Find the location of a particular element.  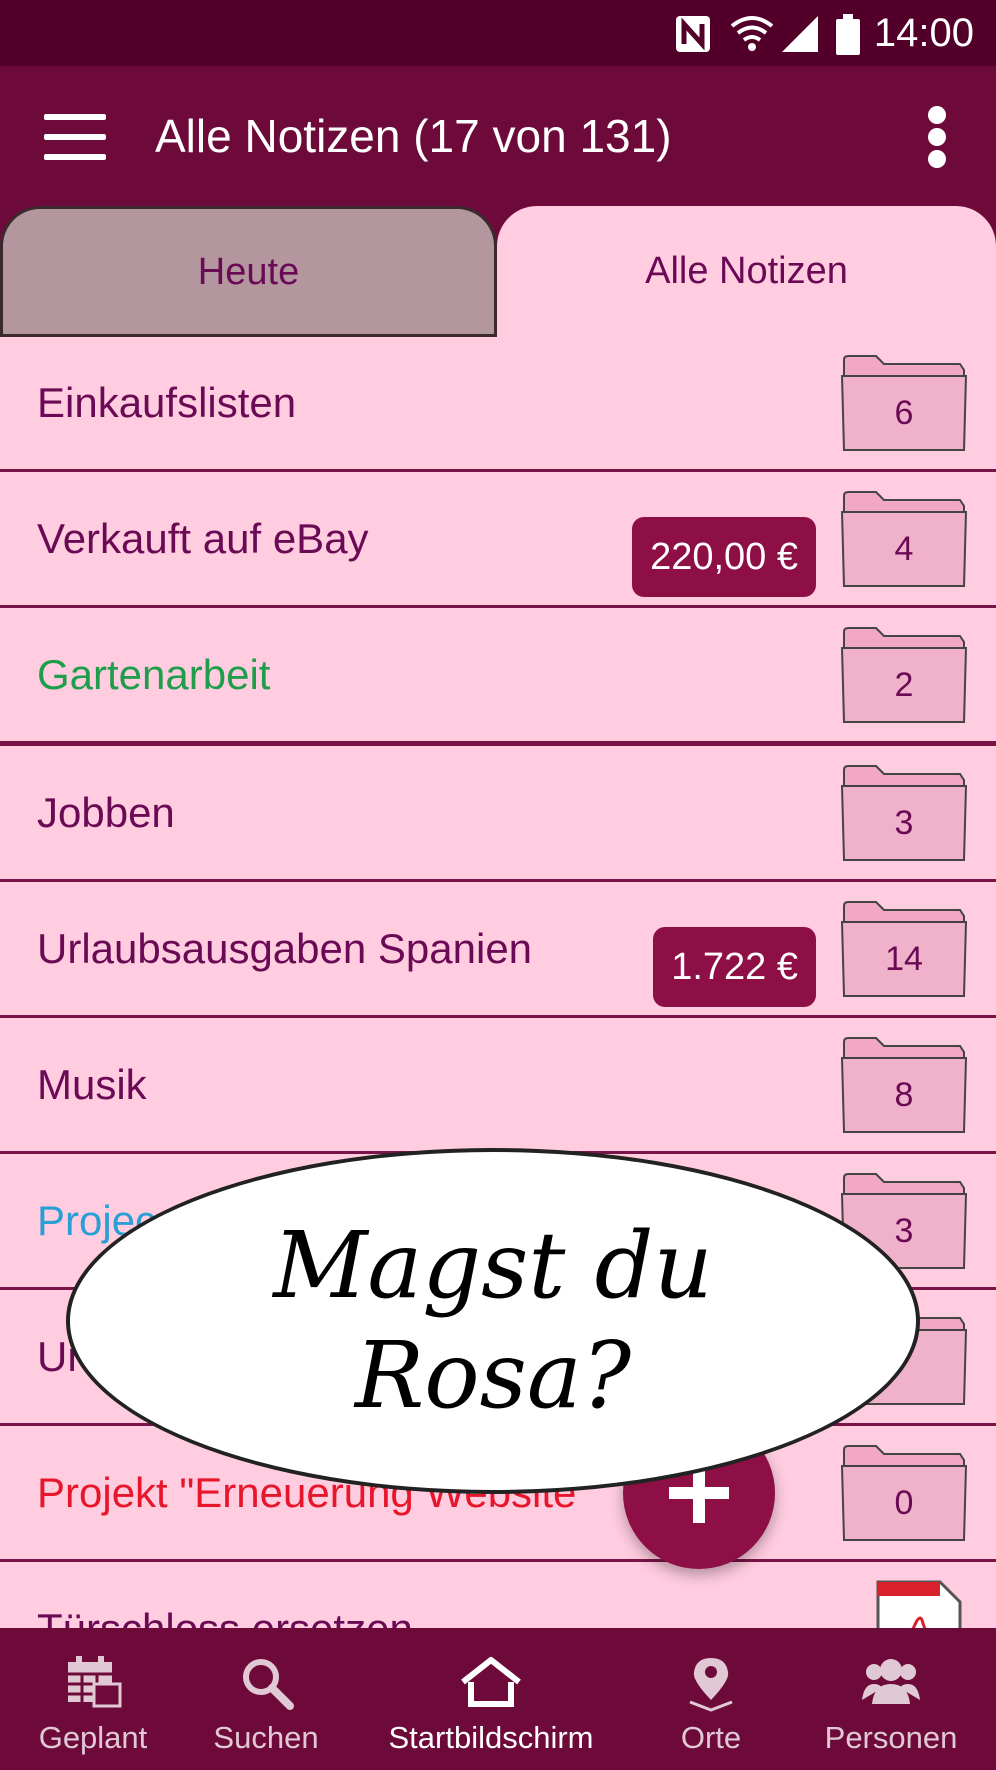

tab-bar: Heute Alle Notizen is located at coordinates (498, 271).